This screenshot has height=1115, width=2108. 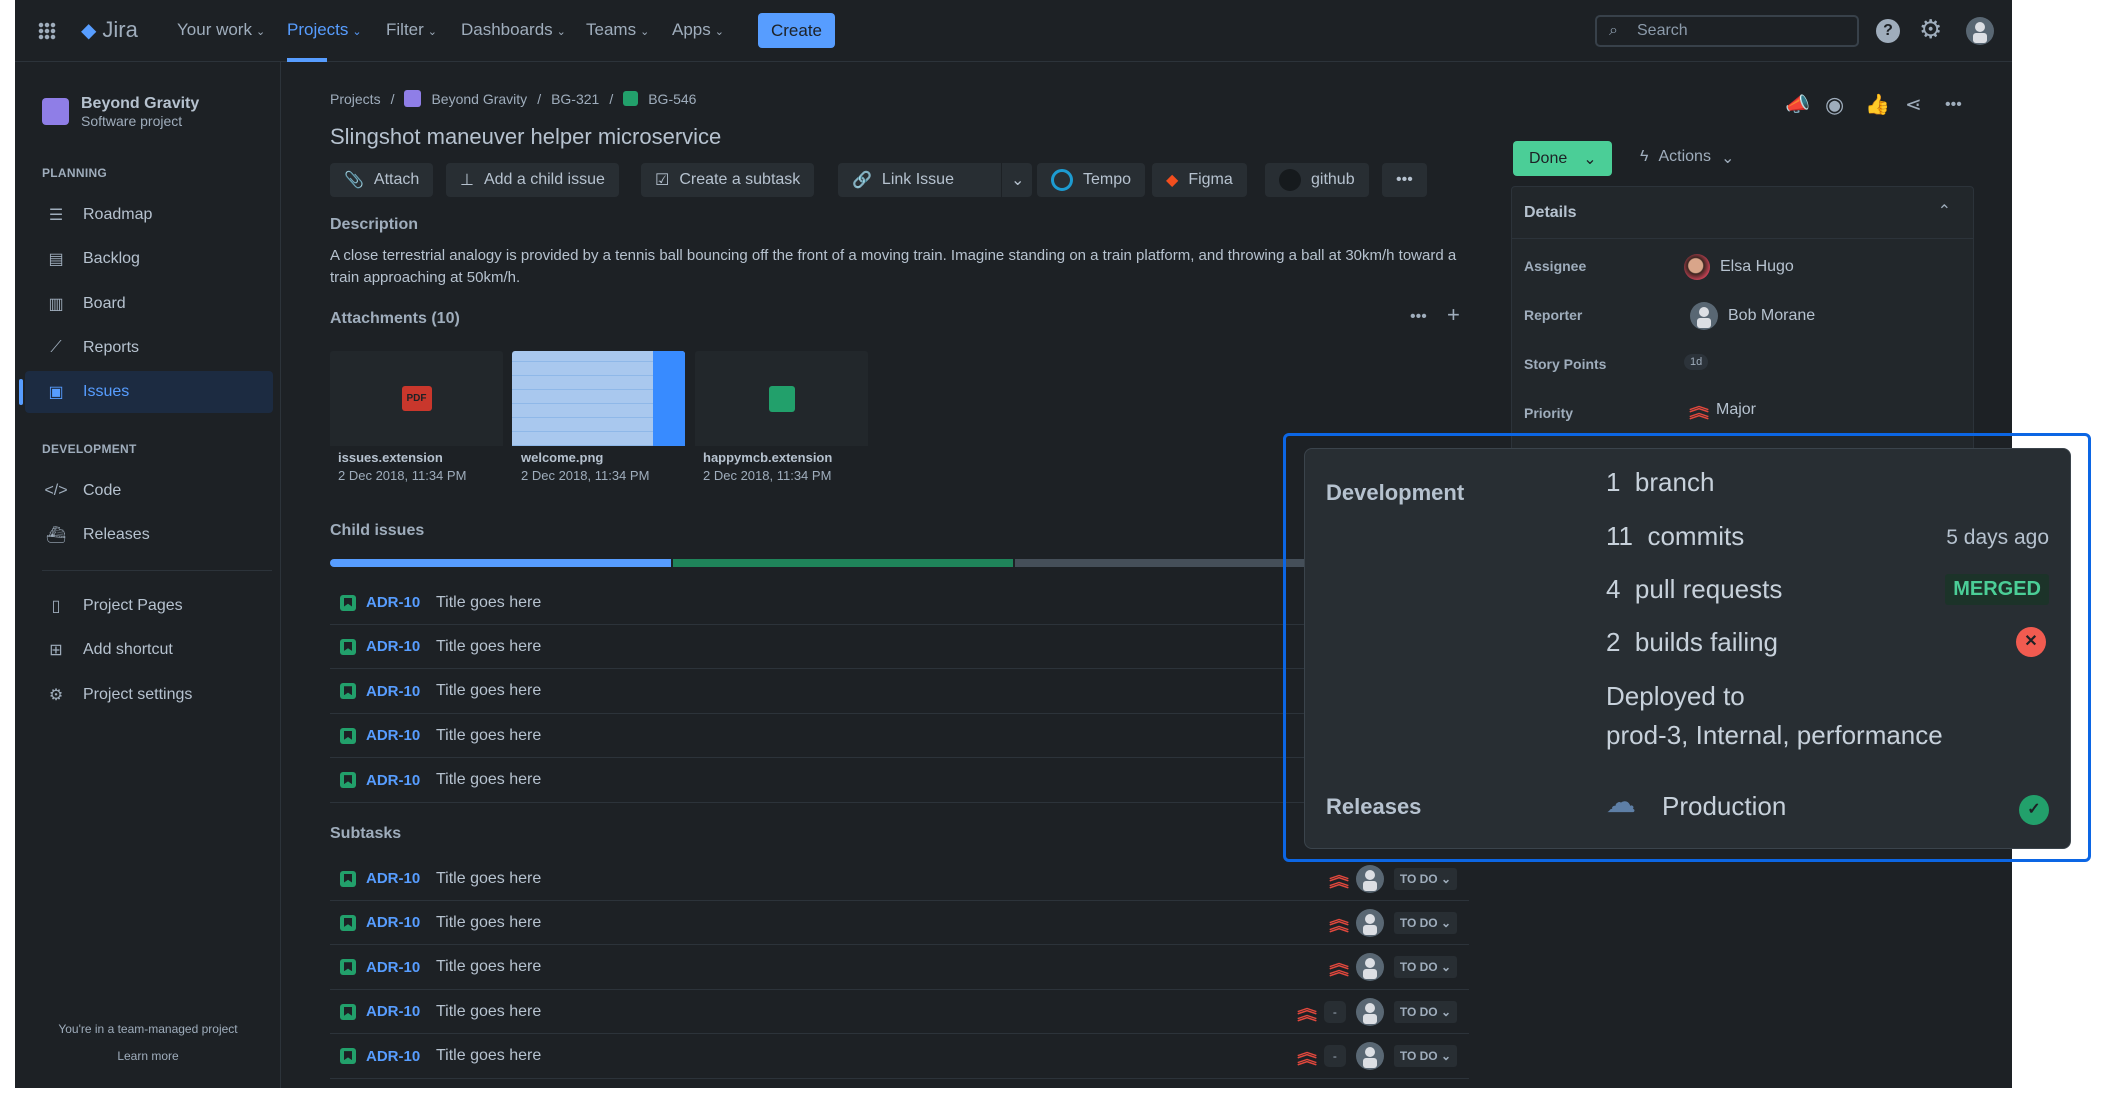 I want to click on like-thumb-icon: 👍, so click(x=1877, y=104).